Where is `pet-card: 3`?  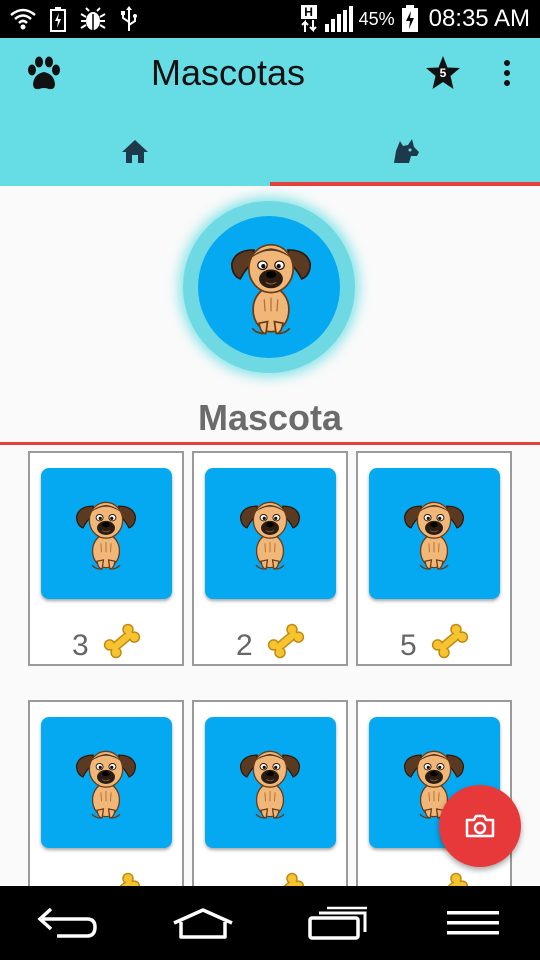 pet-card: 3 is located at coordinates (106, 558).